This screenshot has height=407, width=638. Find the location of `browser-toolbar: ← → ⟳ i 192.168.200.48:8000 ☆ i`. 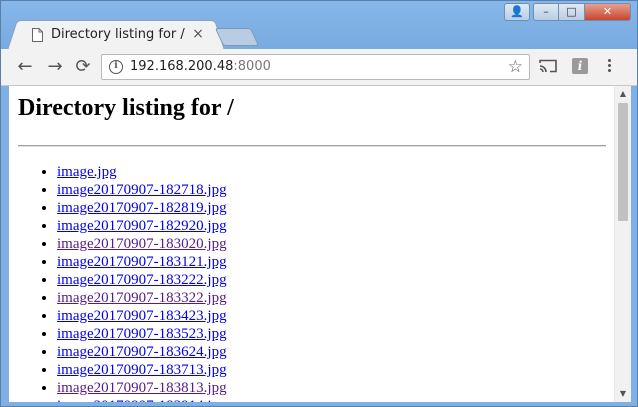

browser-toolbar: ← → ⟳ i 192.168.200.48:8000 ☆ i is located at coordinates (319, 67).